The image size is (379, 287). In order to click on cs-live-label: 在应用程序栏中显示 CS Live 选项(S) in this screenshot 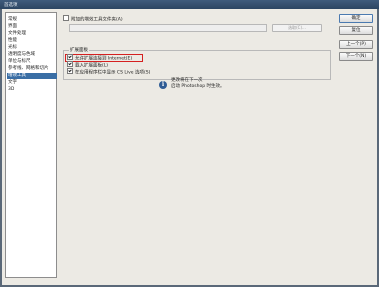, I will do `click(113, 73)`.